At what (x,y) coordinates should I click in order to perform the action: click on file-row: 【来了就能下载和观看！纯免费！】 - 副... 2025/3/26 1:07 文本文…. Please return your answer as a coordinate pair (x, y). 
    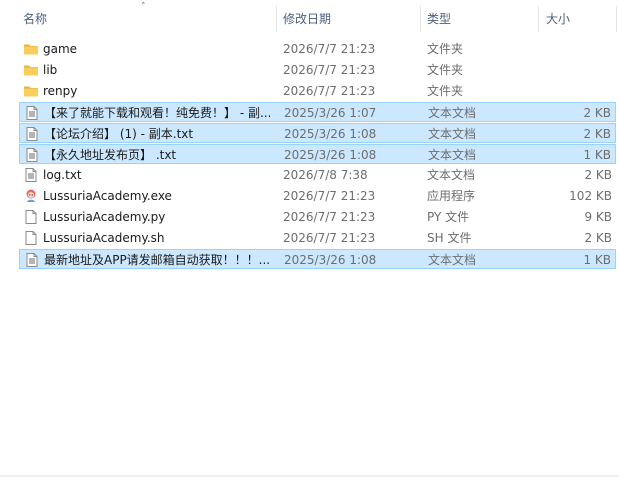
    Looking at the image, I should click on (317, 112).